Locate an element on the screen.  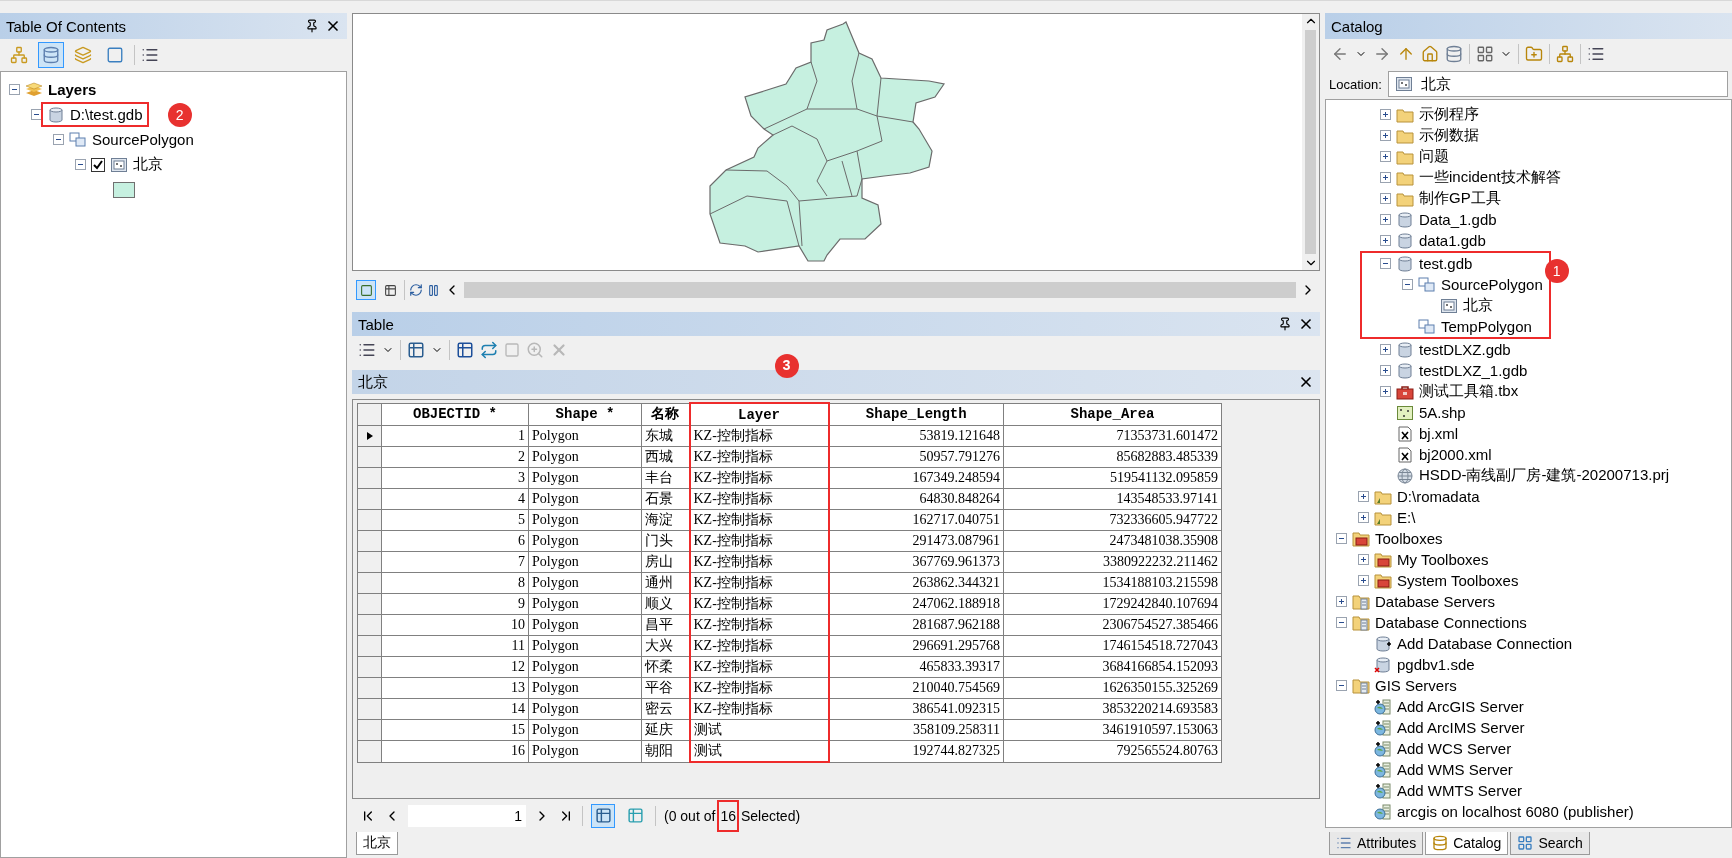
record-field: 1 is located at coordinates (467, 815).